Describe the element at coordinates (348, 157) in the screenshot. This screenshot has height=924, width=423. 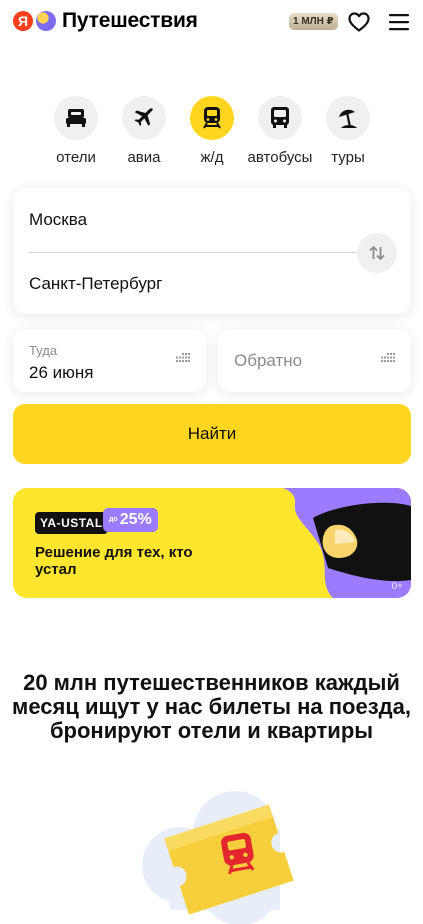
I see `tab-tours-label: туры` at that location.